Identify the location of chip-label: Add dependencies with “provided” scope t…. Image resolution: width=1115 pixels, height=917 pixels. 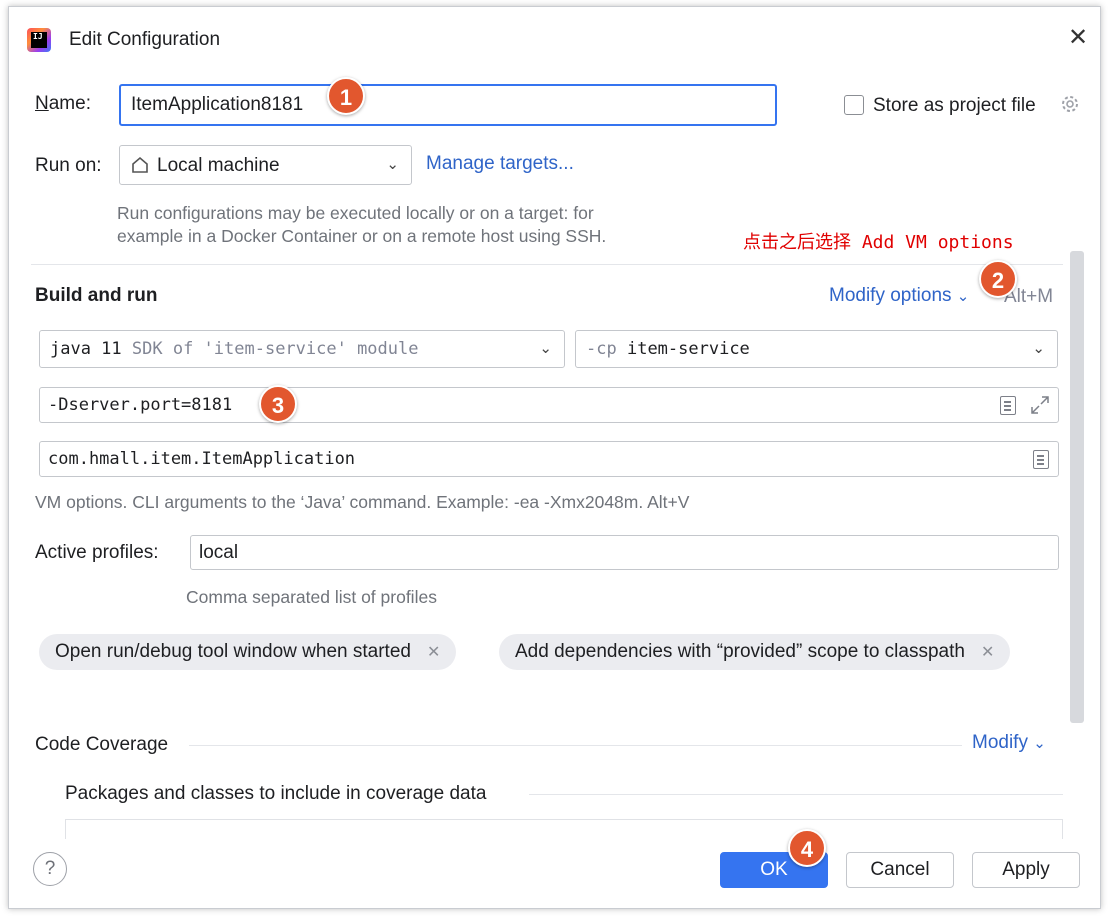
(740, 651).